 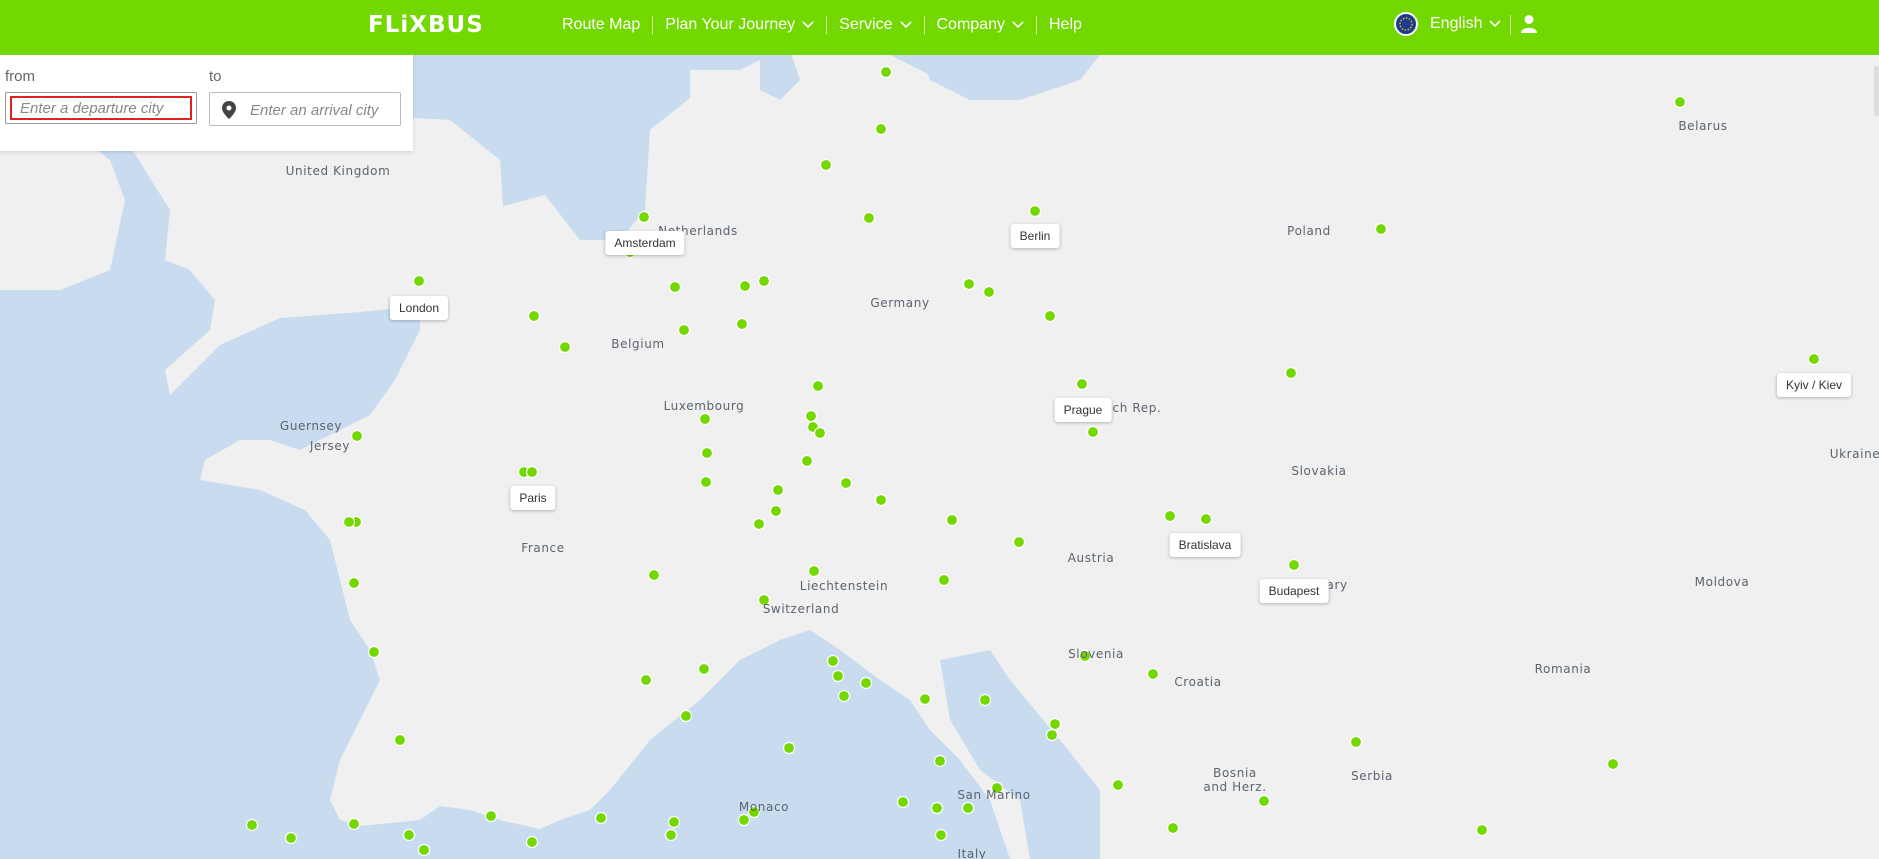 What do you see at coordinates (1035, 236) in the screenshot?
I see `city-label: Berlin` at bounding box center [1035, 236].